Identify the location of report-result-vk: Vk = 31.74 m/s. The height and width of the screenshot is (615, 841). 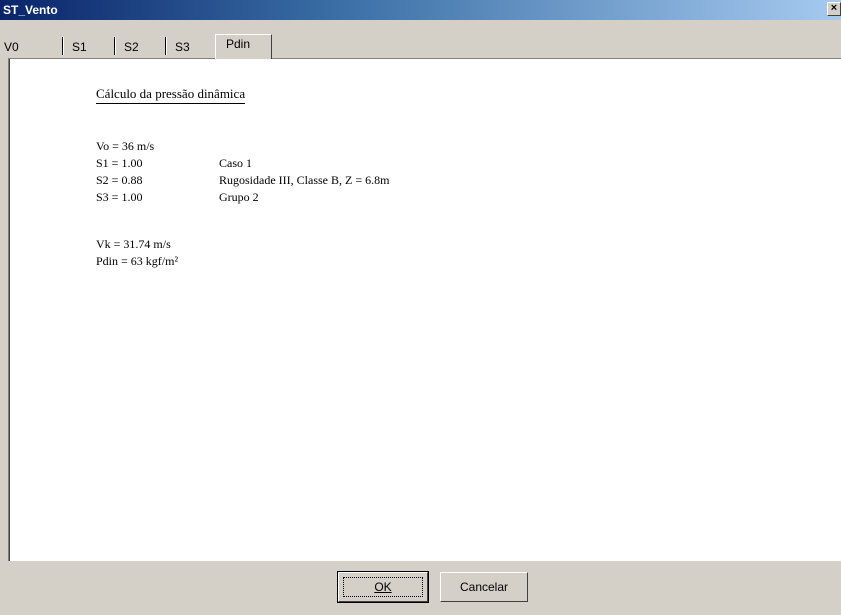
(133, 244).